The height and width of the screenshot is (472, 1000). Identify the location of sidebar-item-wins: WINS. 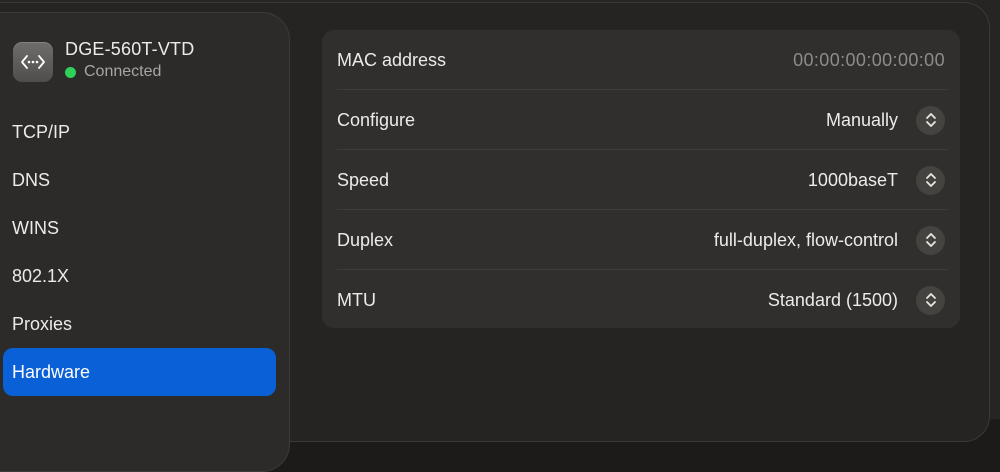
(139, 228).